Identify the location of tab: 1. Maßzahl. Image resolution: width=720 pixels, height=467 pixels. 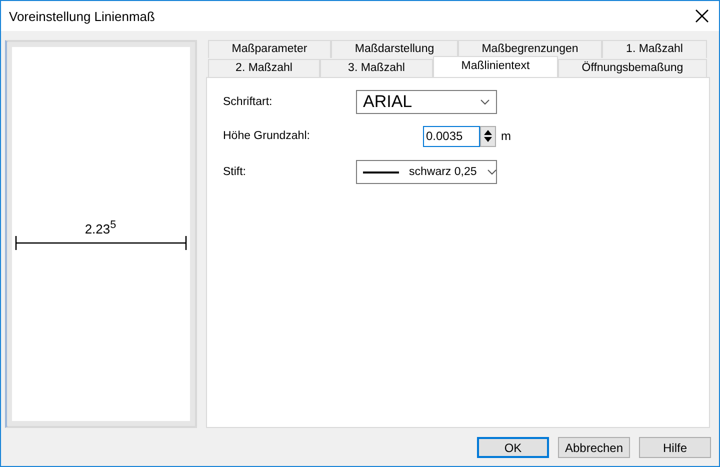
(654, 49).